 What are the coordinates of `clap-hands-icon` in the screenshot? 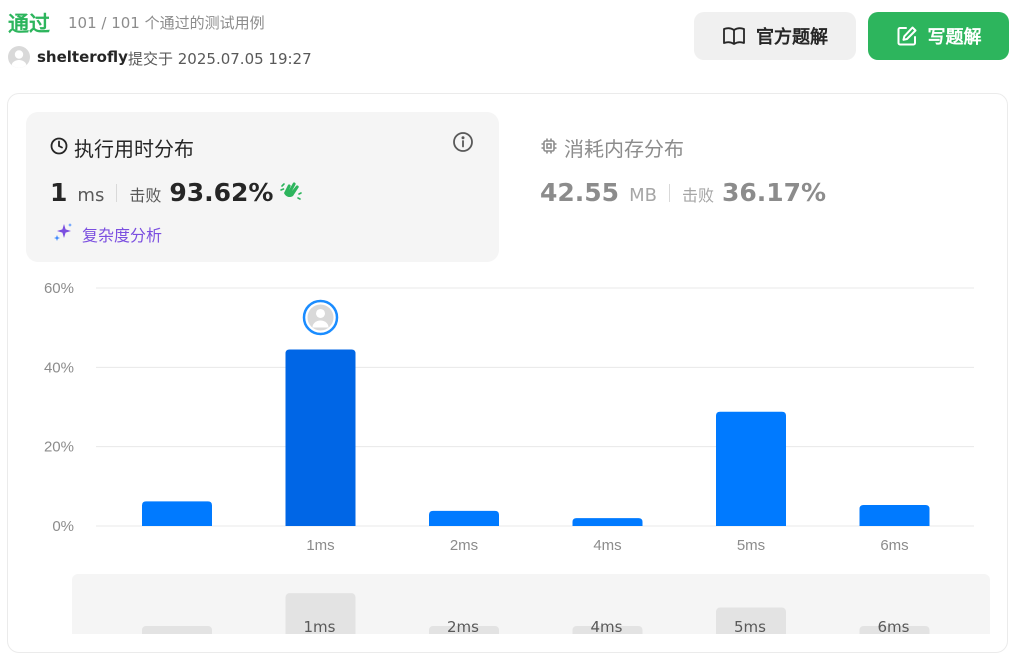 It's located at (291, 193).